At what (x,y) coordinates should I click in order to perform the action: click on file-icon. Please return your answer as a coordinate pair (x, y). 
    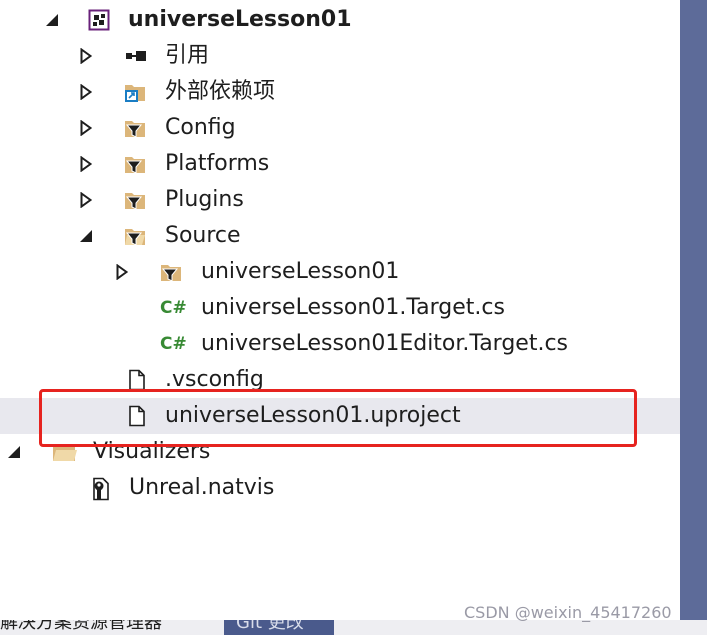
    Looking at the image, I should click on (137, 380).